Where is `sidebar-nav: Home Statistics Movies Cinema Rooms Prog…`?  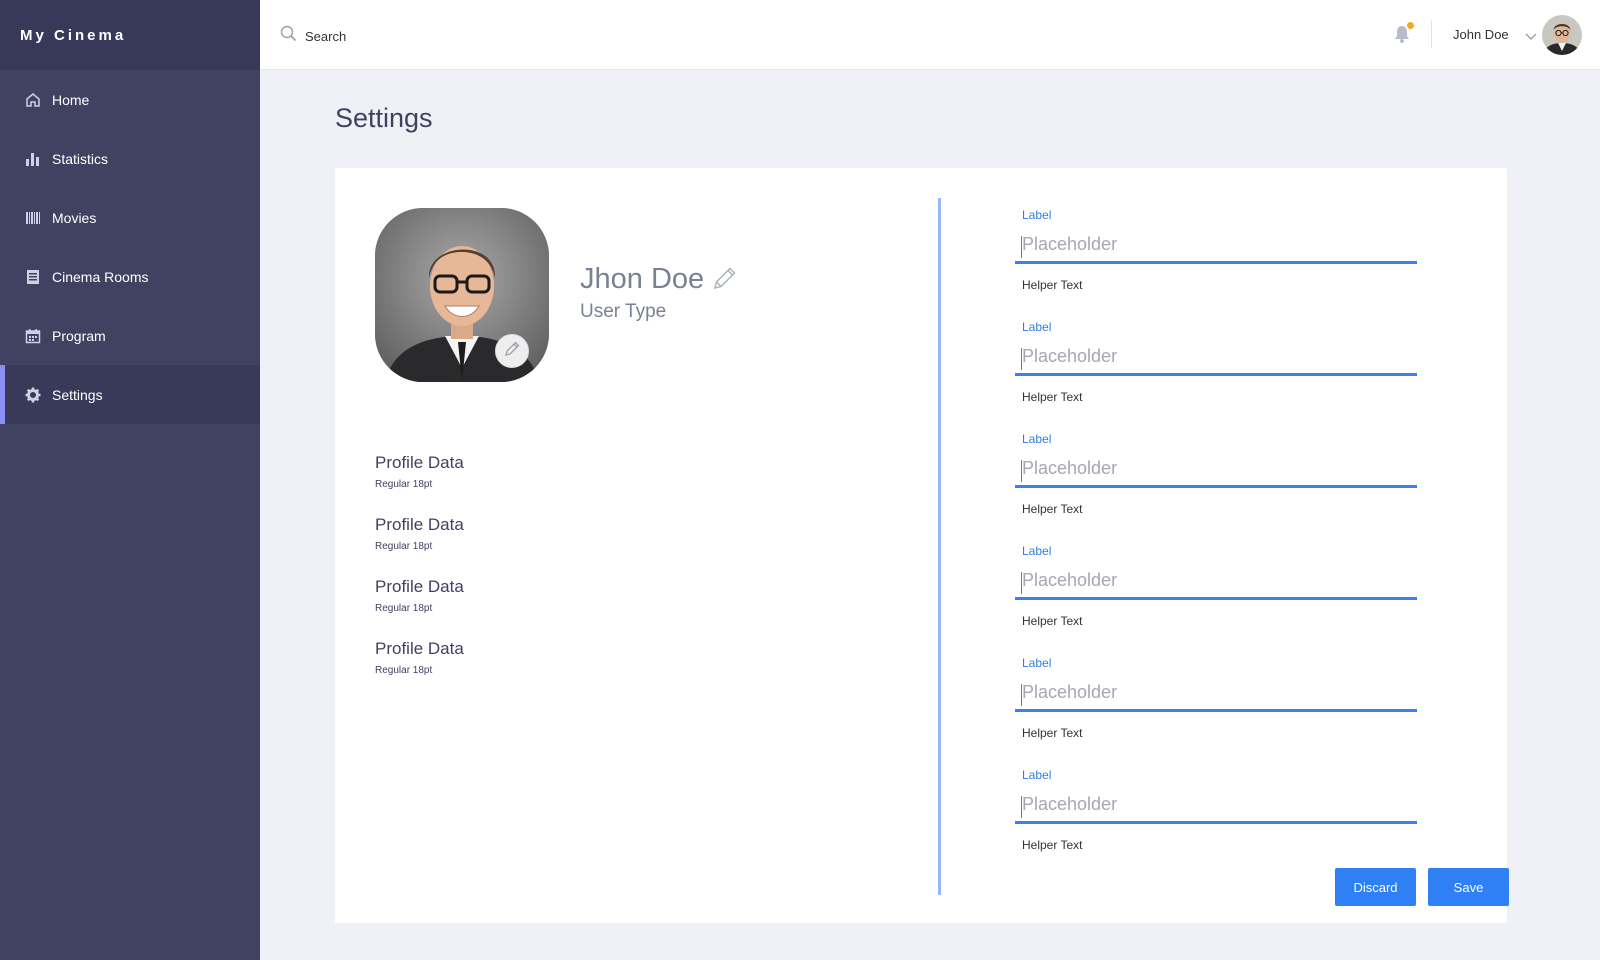 sidebar-nav: Home Statistics Movies Cinema Rooms Prog… is located at coordinates (130, 247).